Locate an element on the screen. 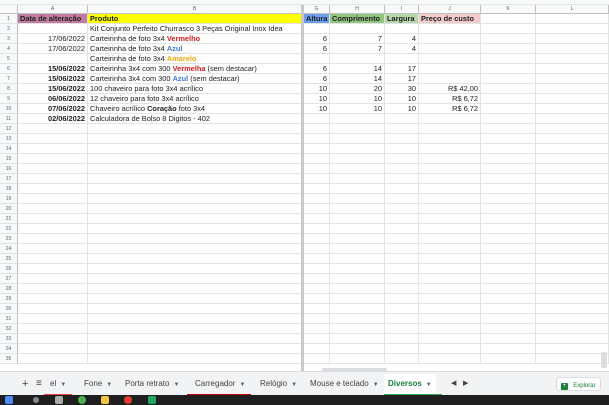 The image size is (609, 405). row-number: 33 is located at coordinates (9, 339).